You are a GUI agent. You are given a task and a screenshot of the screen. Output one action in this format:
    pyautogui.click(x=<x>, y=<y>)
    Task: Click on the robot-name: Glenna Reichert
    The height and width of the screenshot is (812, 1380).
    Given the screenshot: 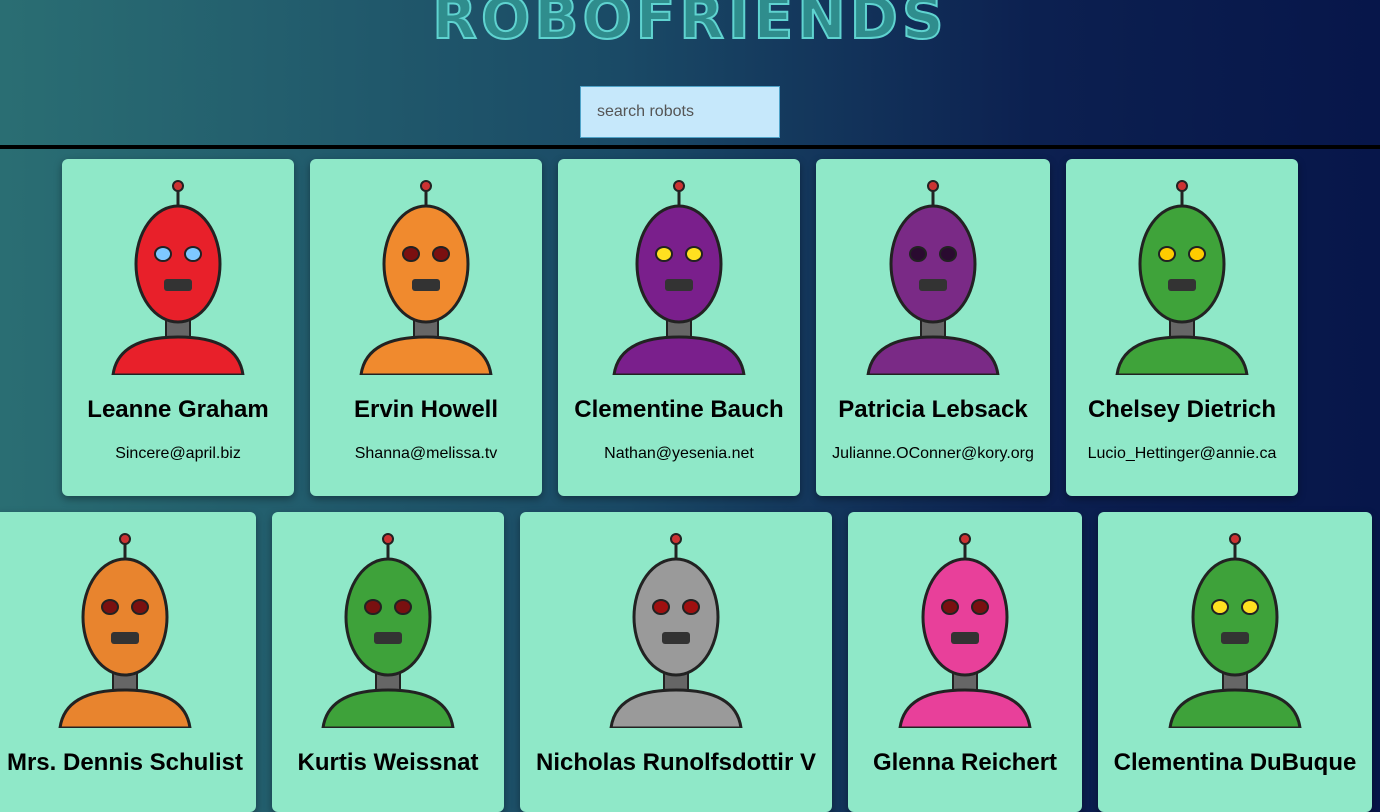 What is the action you would take?
    pyautogui.click(x=965, y=762)
    